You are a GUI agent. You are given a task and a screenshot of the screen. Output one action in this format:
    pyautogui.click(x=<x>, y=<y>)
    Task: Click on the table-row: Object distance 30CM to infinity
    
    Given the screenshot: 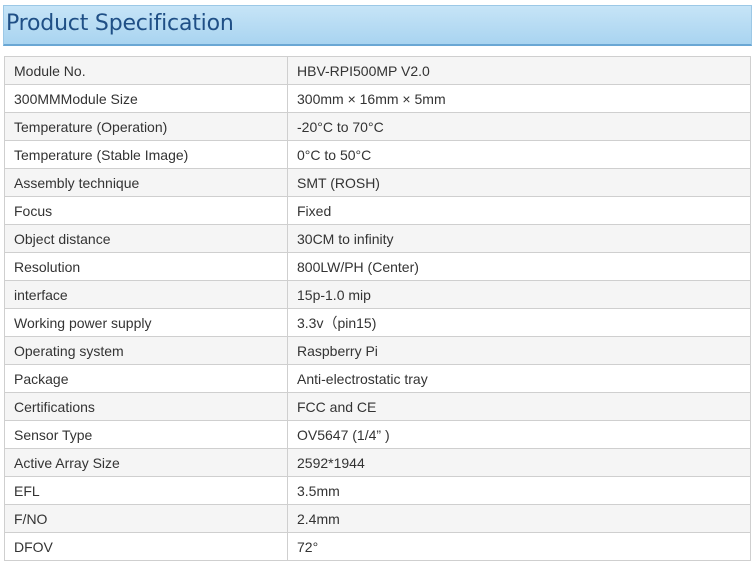 What is the action you would take?
    pyautogui.click(x=377, y=238)
    